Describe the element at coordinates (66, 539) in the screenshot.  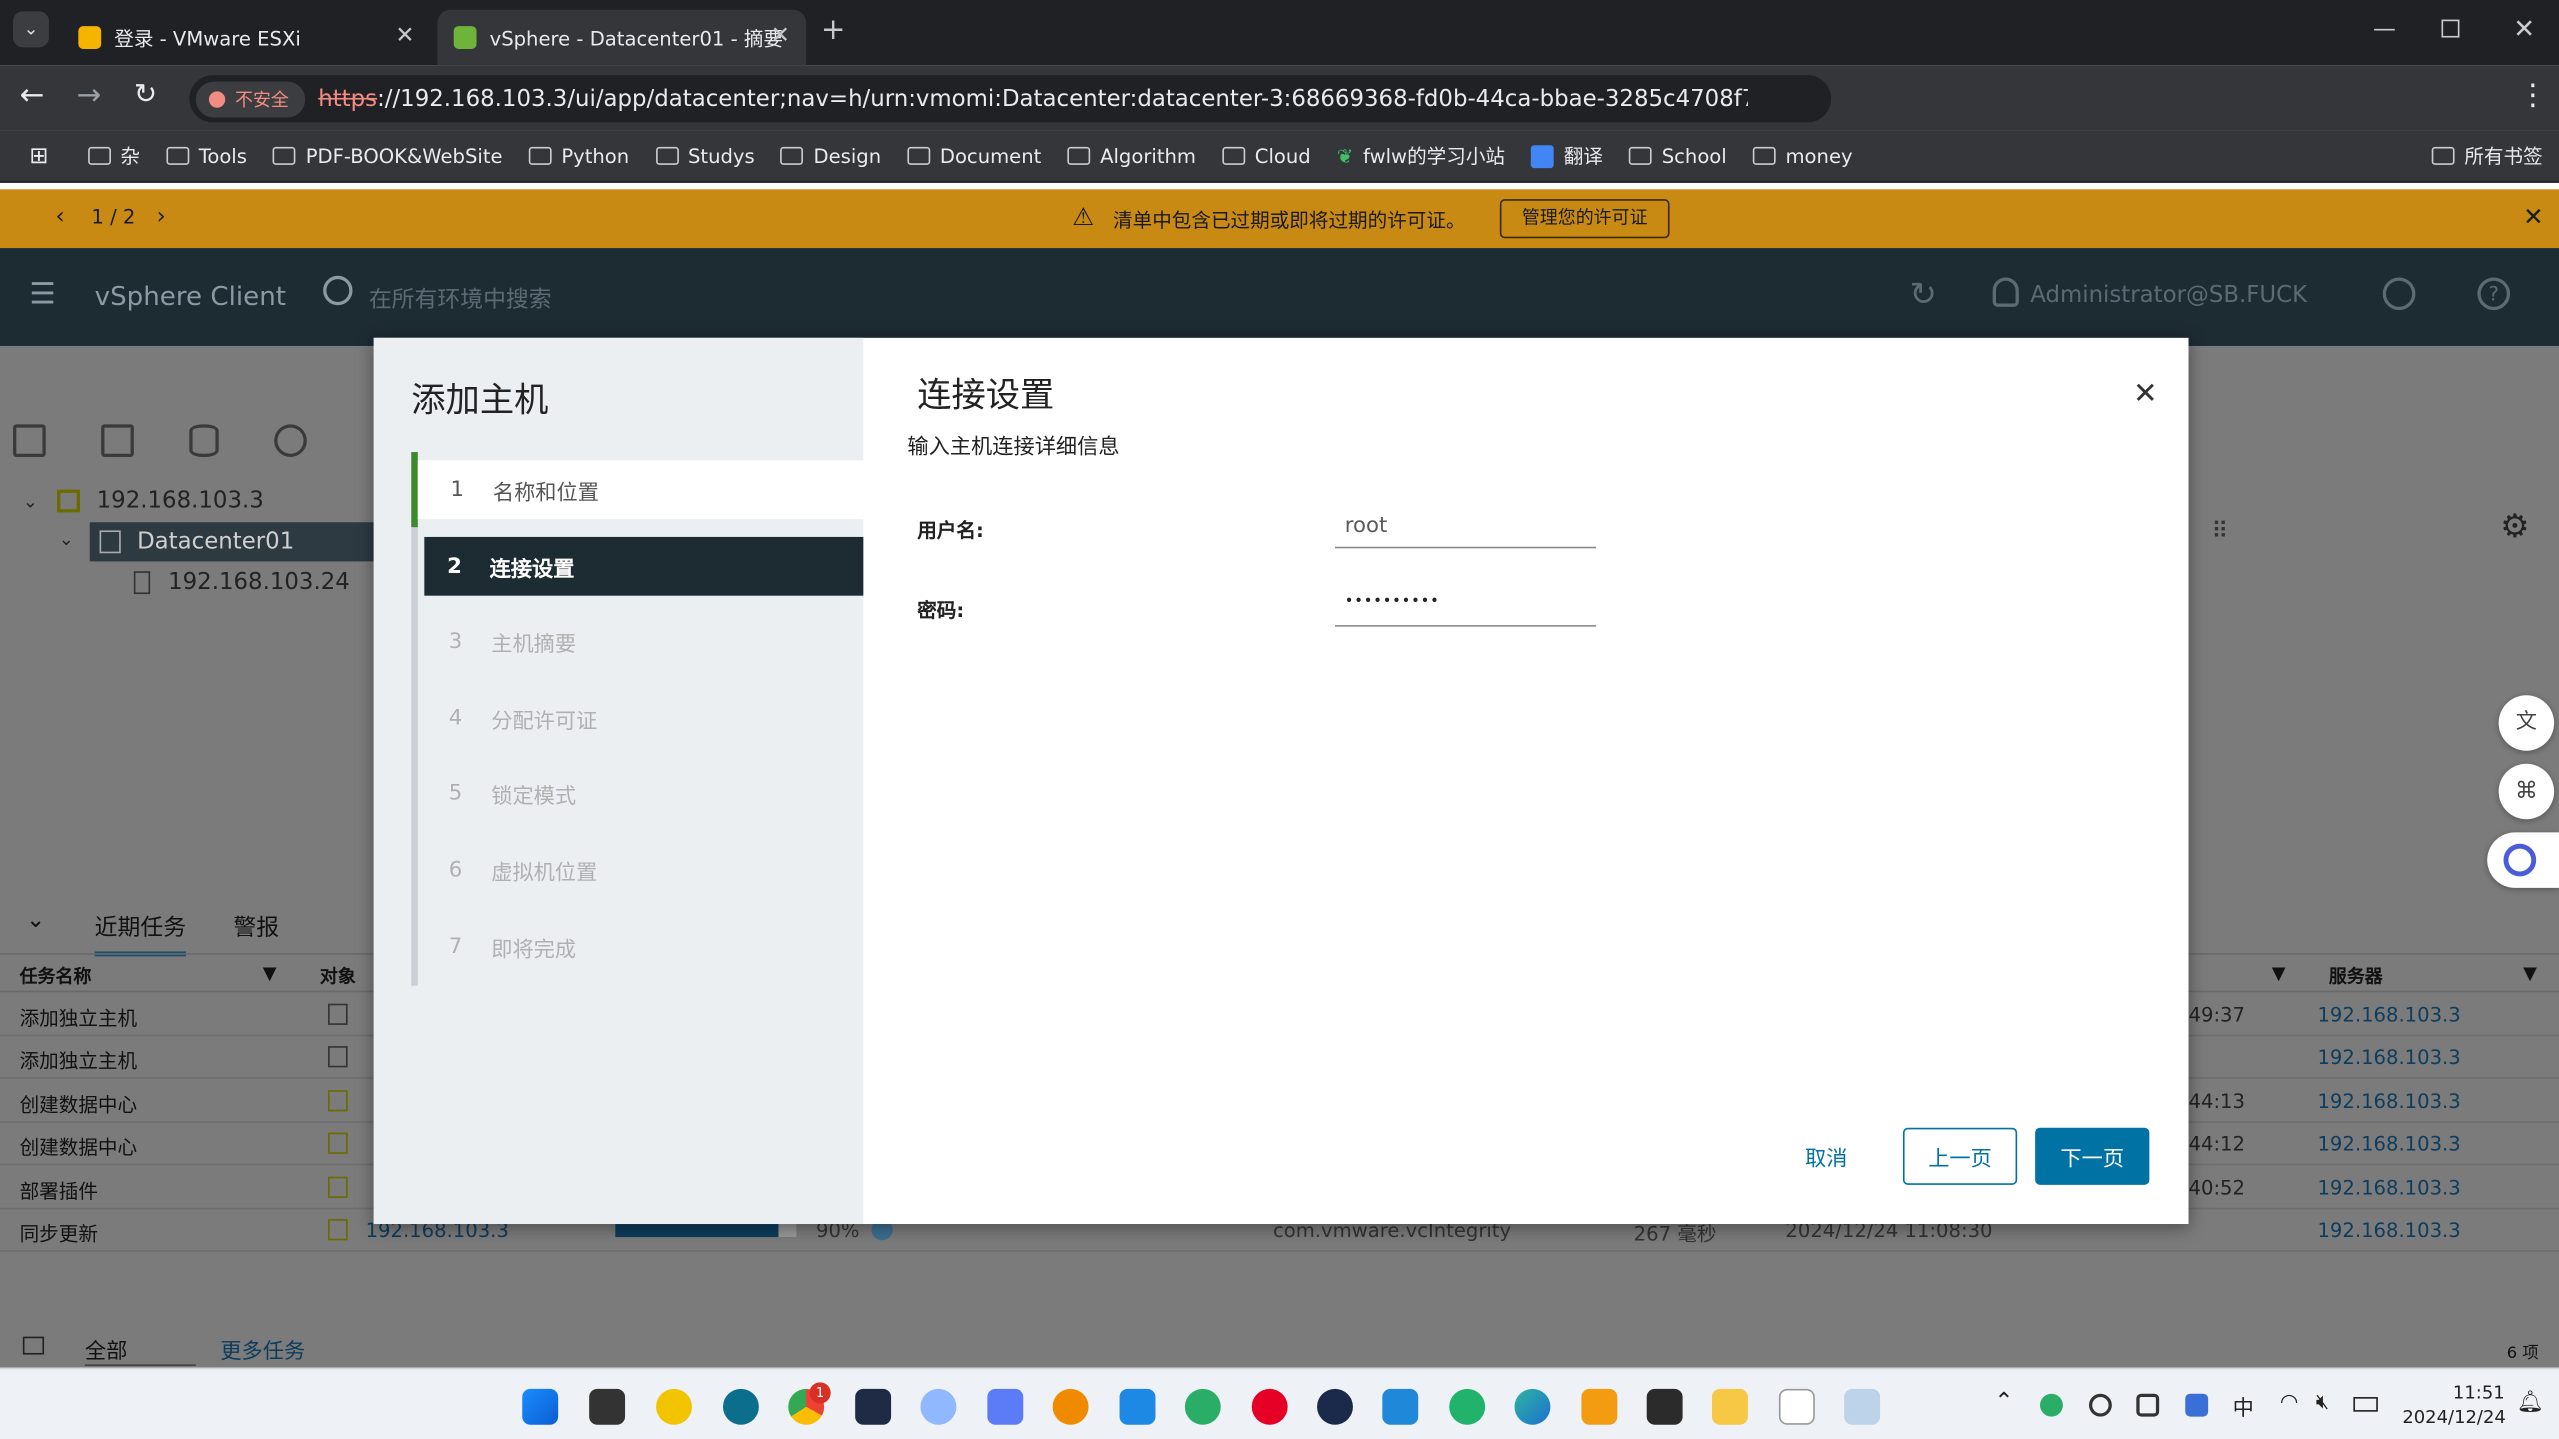
I see `chevron-down-icon: ⌄` at that location.